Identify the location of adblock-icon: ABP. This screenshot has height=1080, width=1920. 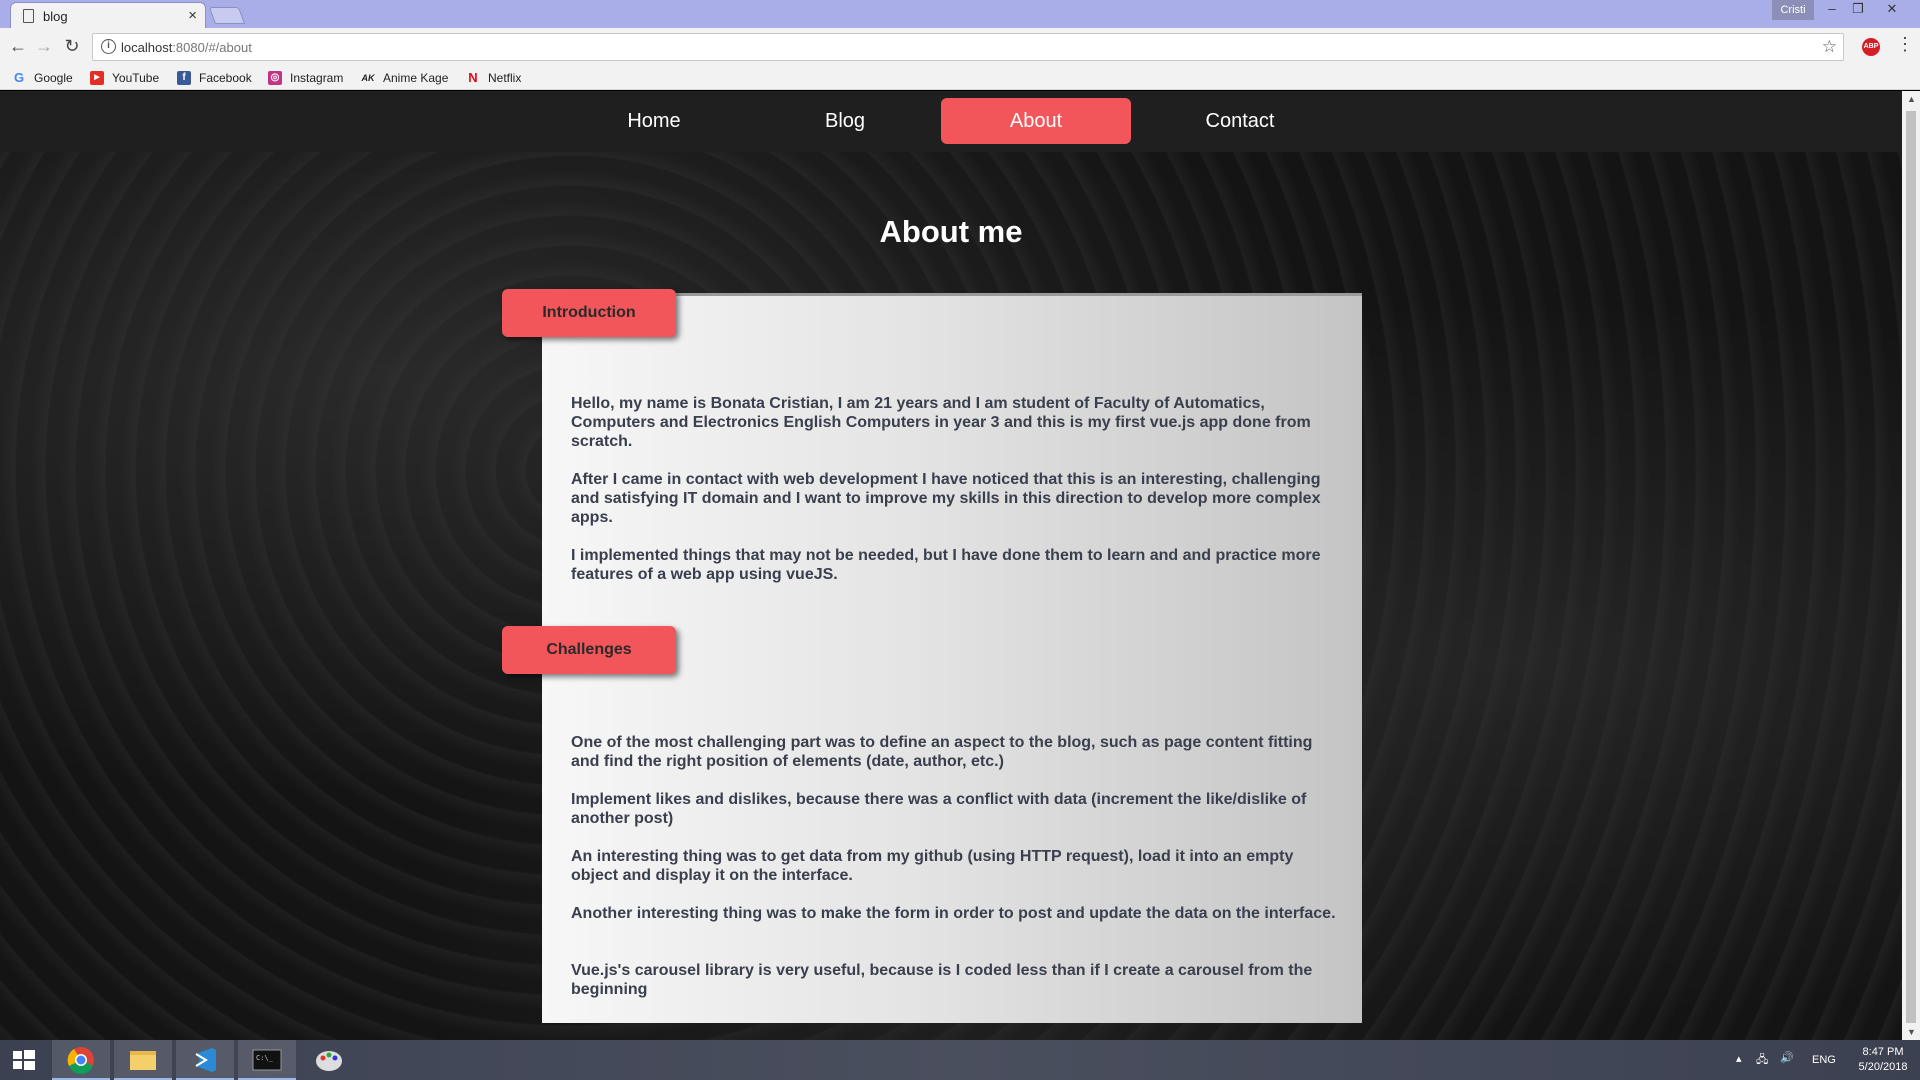
(1871, 47).